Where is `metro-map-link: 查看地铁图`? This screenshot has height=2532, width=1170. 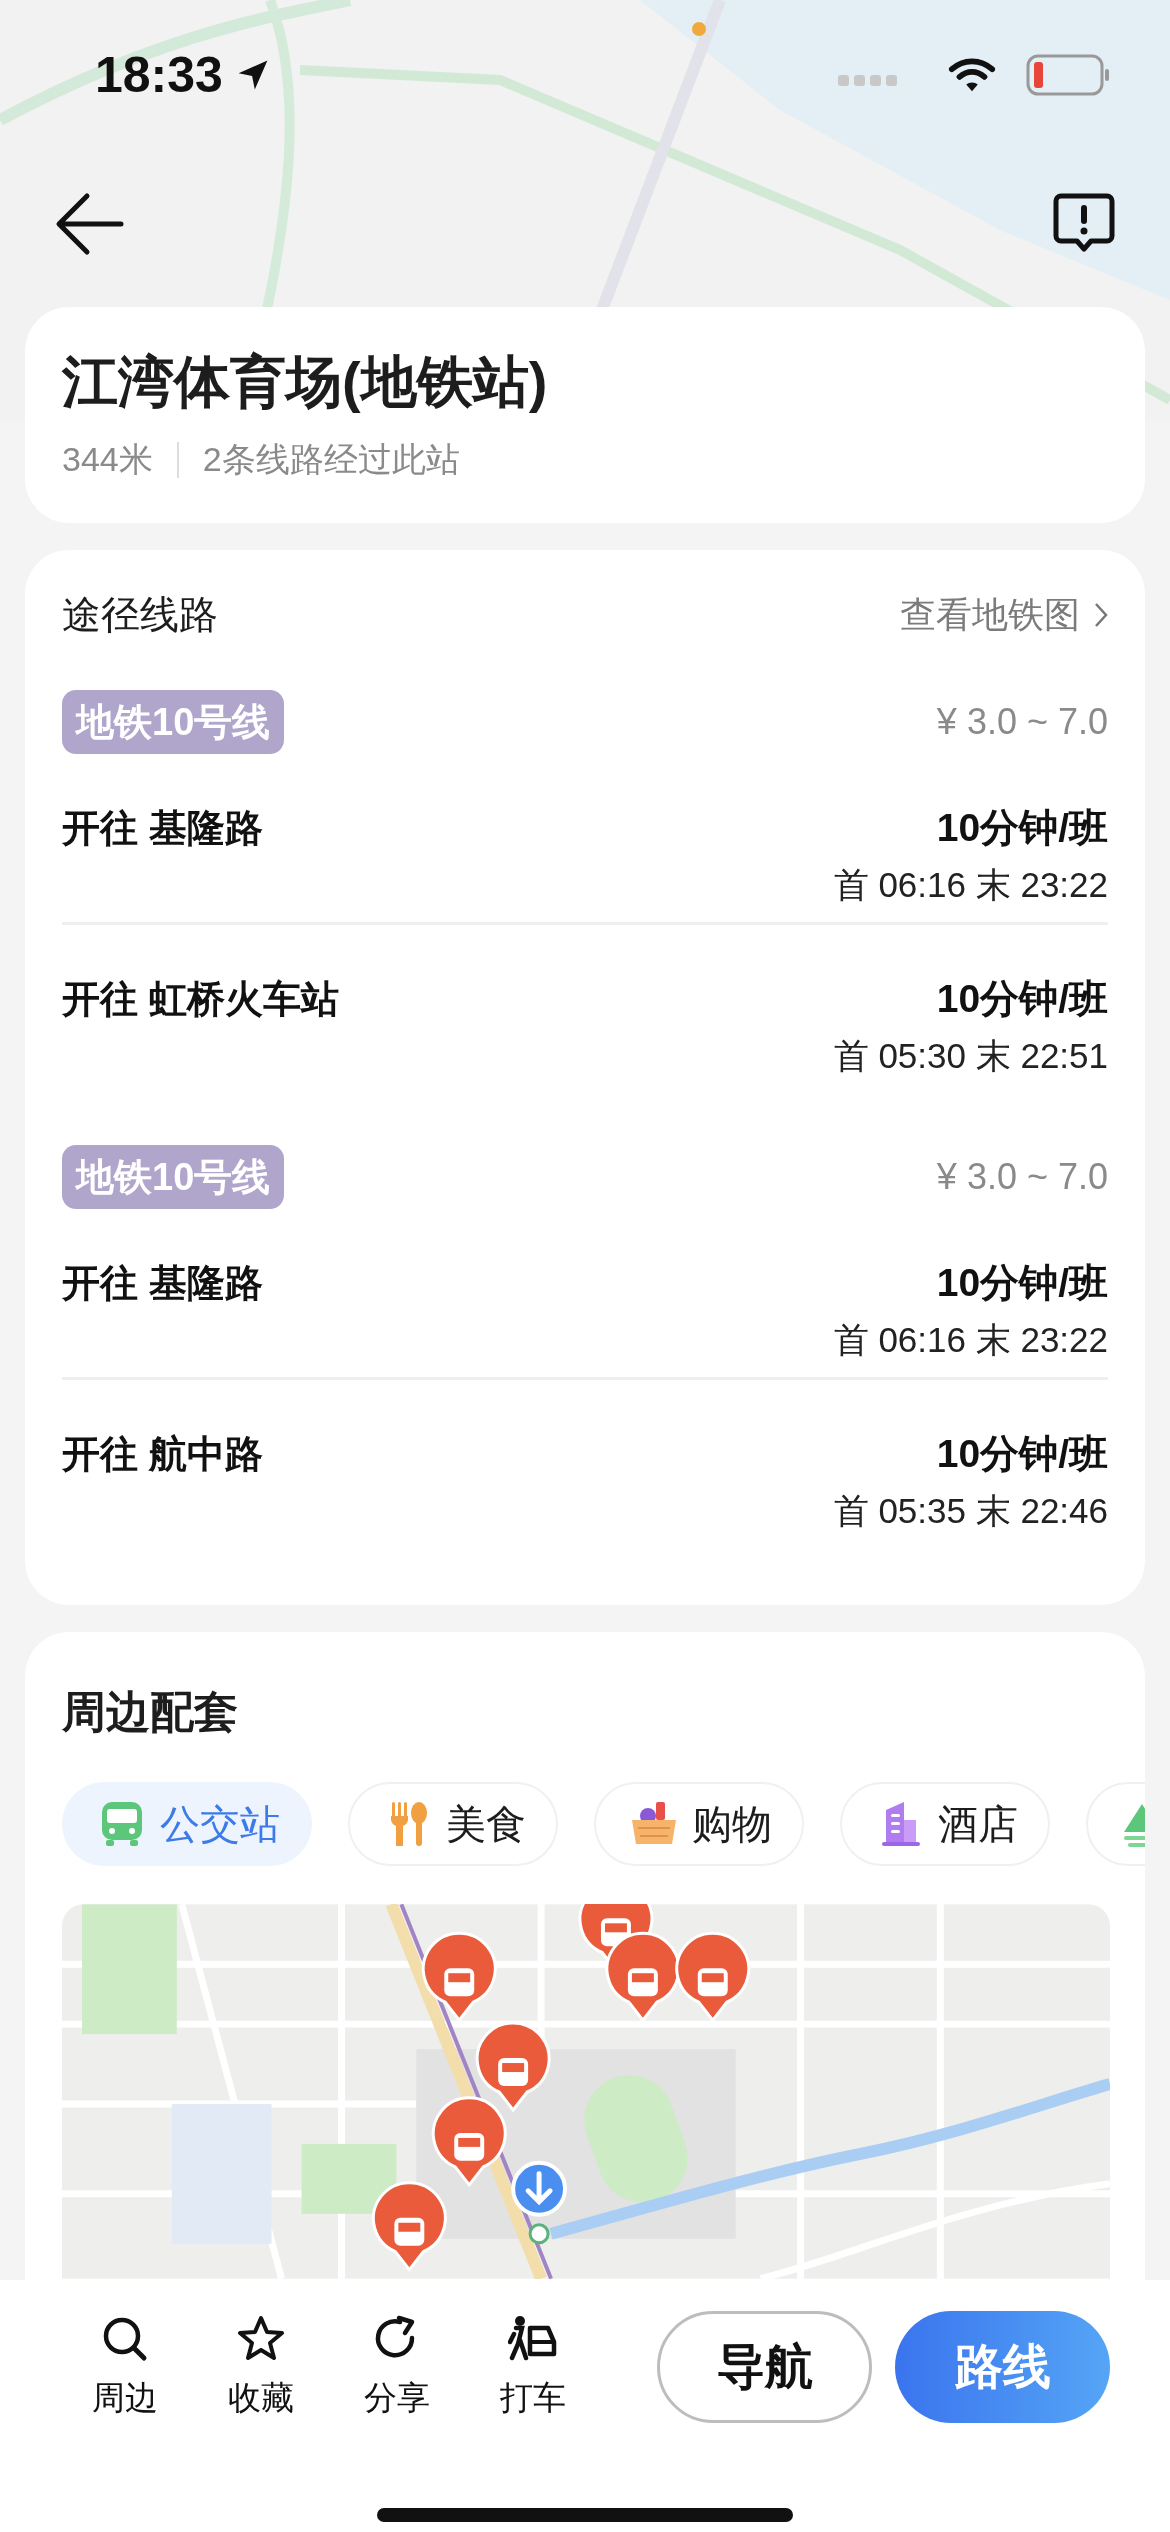
metro-map-link: 查看地铁图 is located at coordinates (1004, 615).